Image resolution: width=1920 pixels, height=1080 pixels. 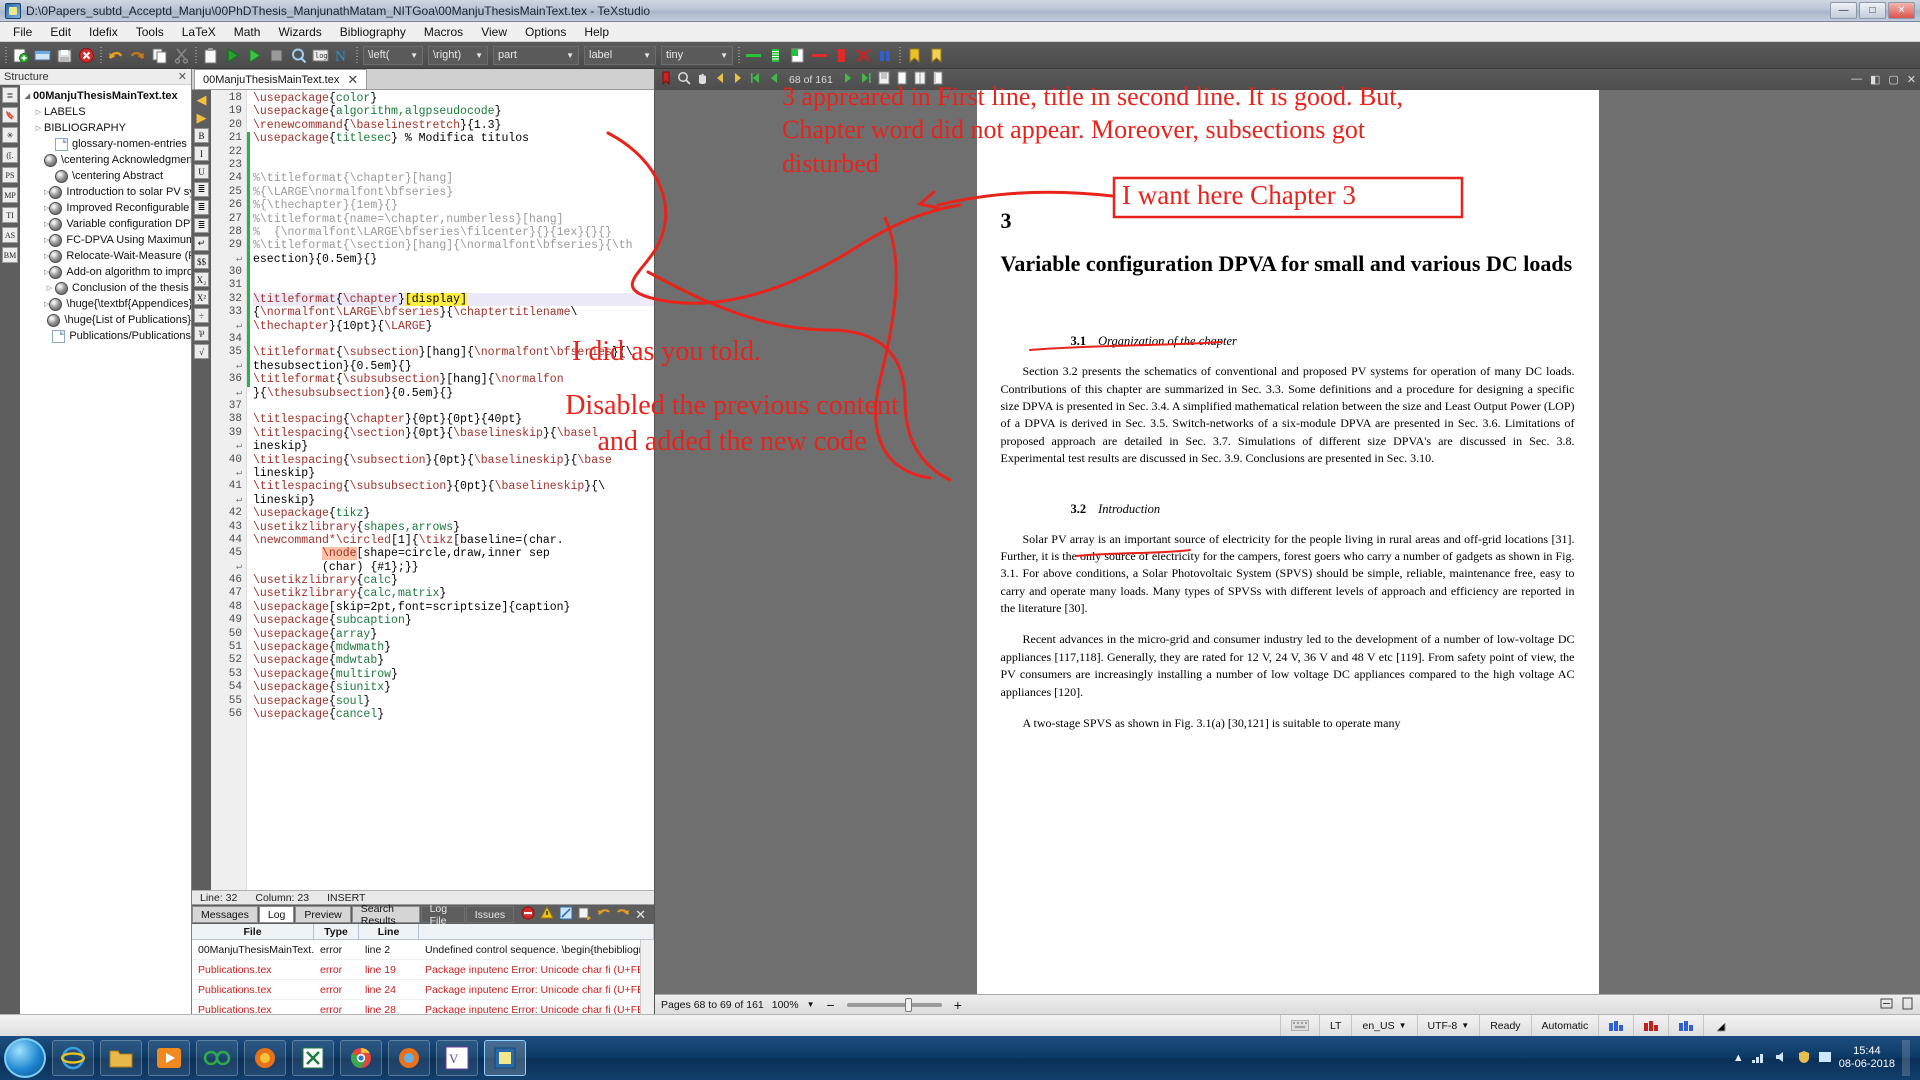 What do you see at coordinates (1449, 1025) in the screenshot?
I see `status-encoding: UTF-8 ▼` at bounding box center [1449, 1025].